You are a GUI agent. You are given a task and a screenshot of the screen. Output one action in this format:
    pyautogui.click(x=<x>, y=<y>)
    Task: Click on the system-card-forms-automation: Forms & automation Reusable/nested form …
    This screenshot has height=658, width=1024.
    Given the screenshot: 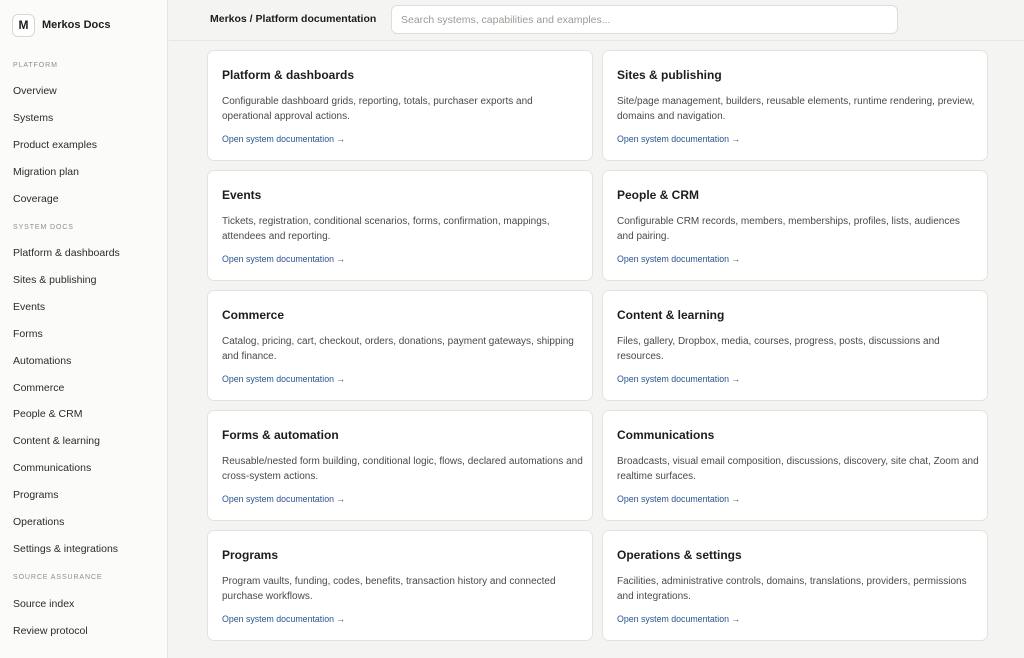 What is the action you would take?
    pyautogui.click(x=400, y=465)
    